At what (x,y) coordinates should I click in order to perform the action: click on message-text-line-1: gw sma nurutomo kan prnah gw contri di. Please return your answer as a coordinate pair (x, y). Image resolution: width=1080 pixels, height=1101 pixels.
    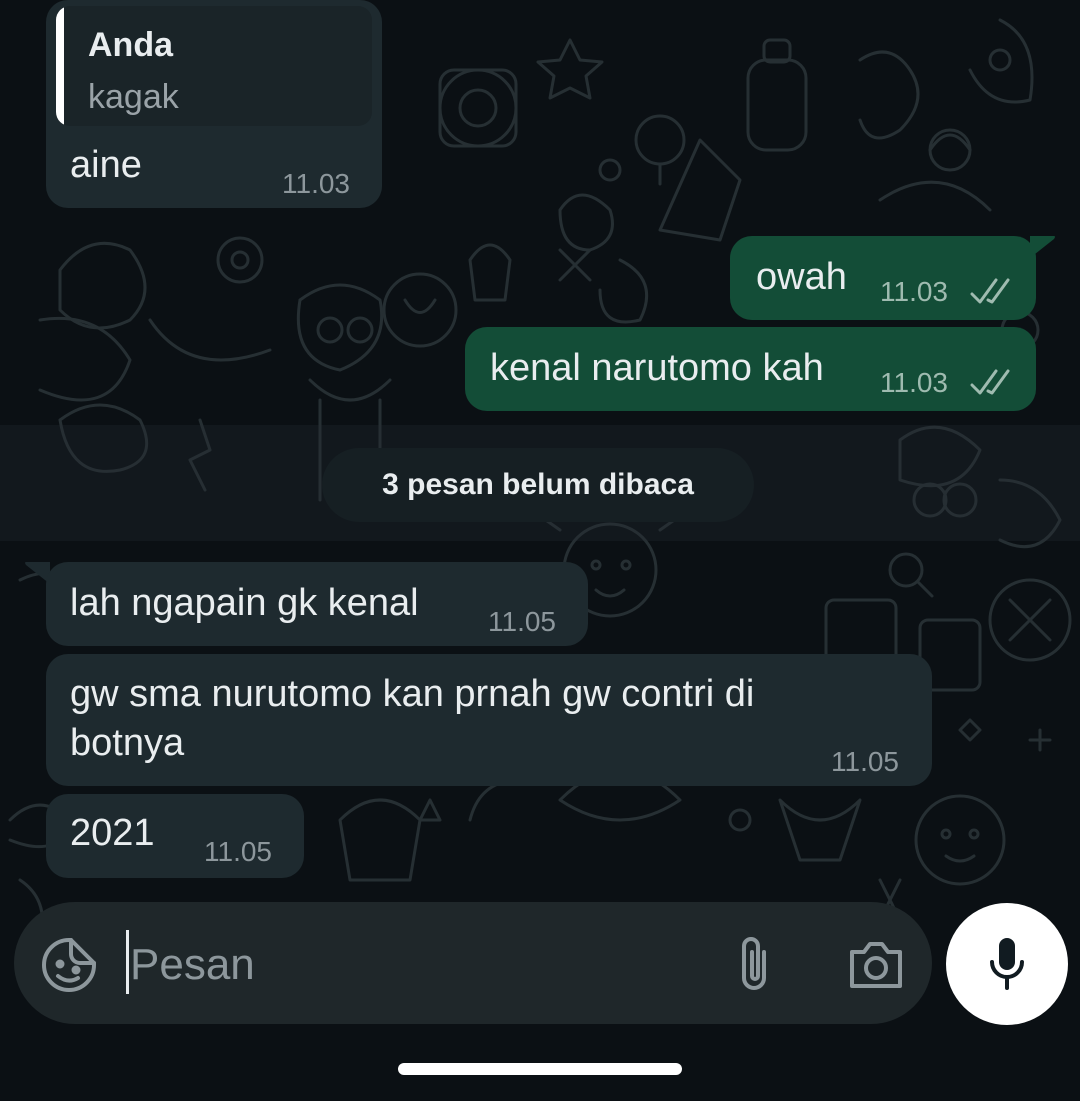
    Looking at the image, I should click on (412, 694).